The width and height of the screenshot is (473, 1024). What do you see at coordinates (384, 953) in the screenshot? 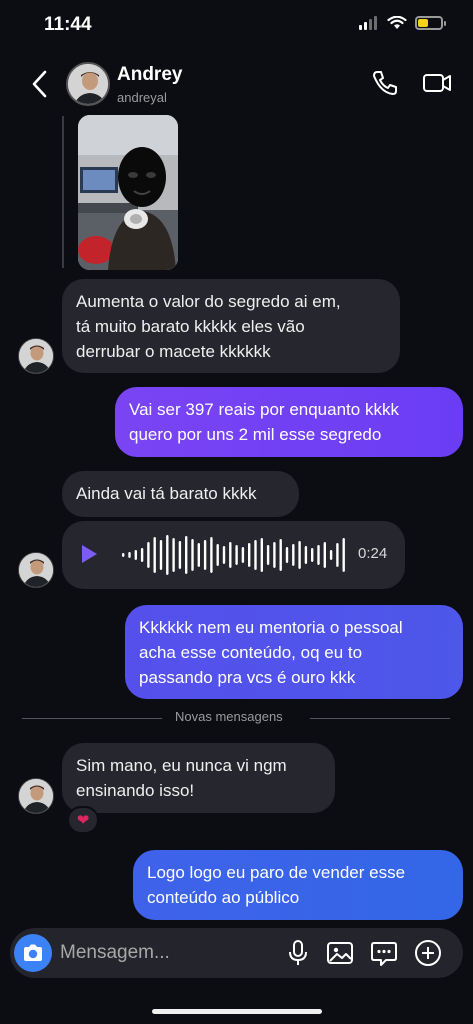
I see `sticker-icon` at bounding box center [384, 953].